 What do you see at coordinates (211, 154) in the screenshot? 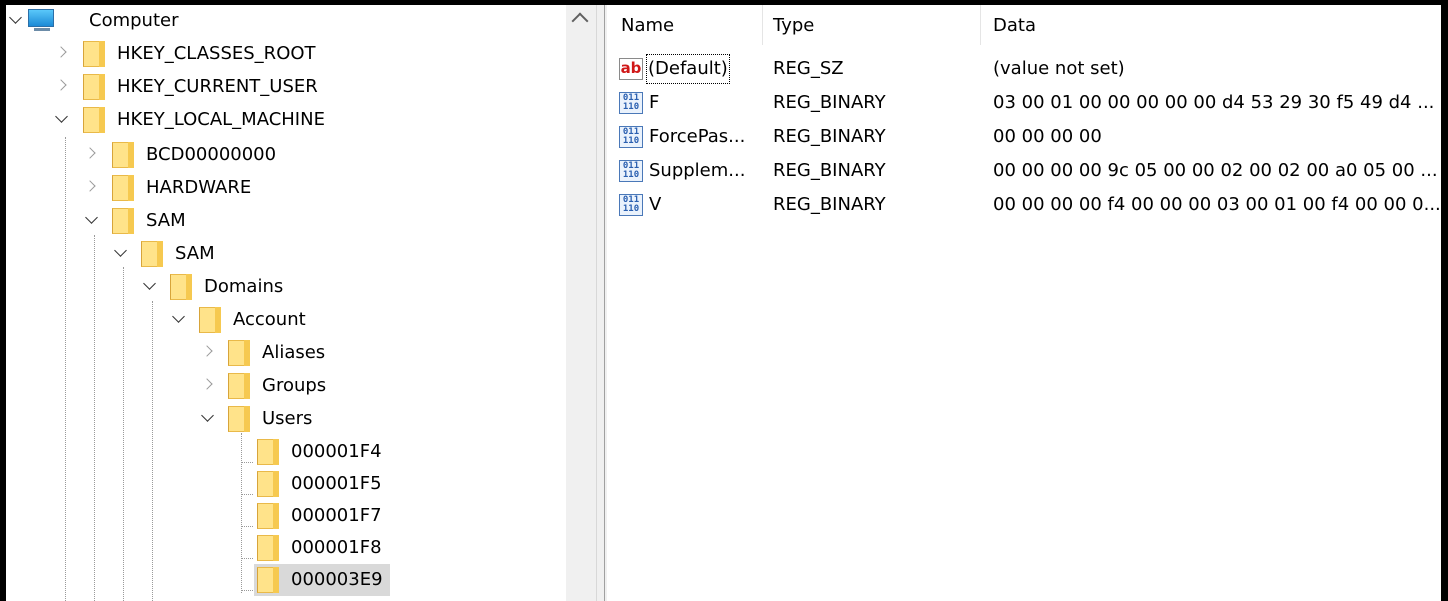
I see `tree-item-label: BCD00000000` at bounding box center [211, 154].